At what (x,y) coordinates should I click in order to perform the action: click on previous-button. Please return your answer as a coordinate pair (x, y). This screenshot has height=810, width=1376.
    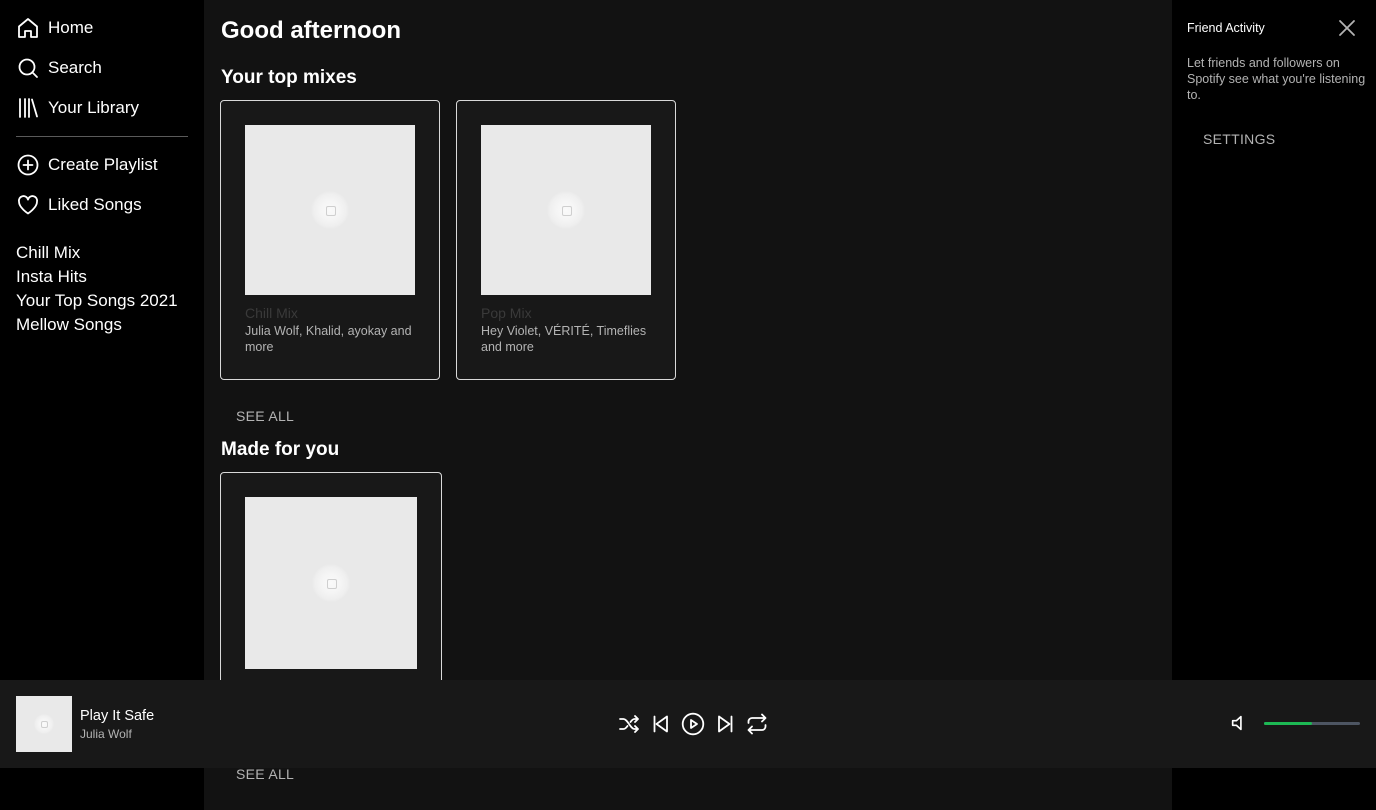
    Looking at the image, I should click on (661, 724).